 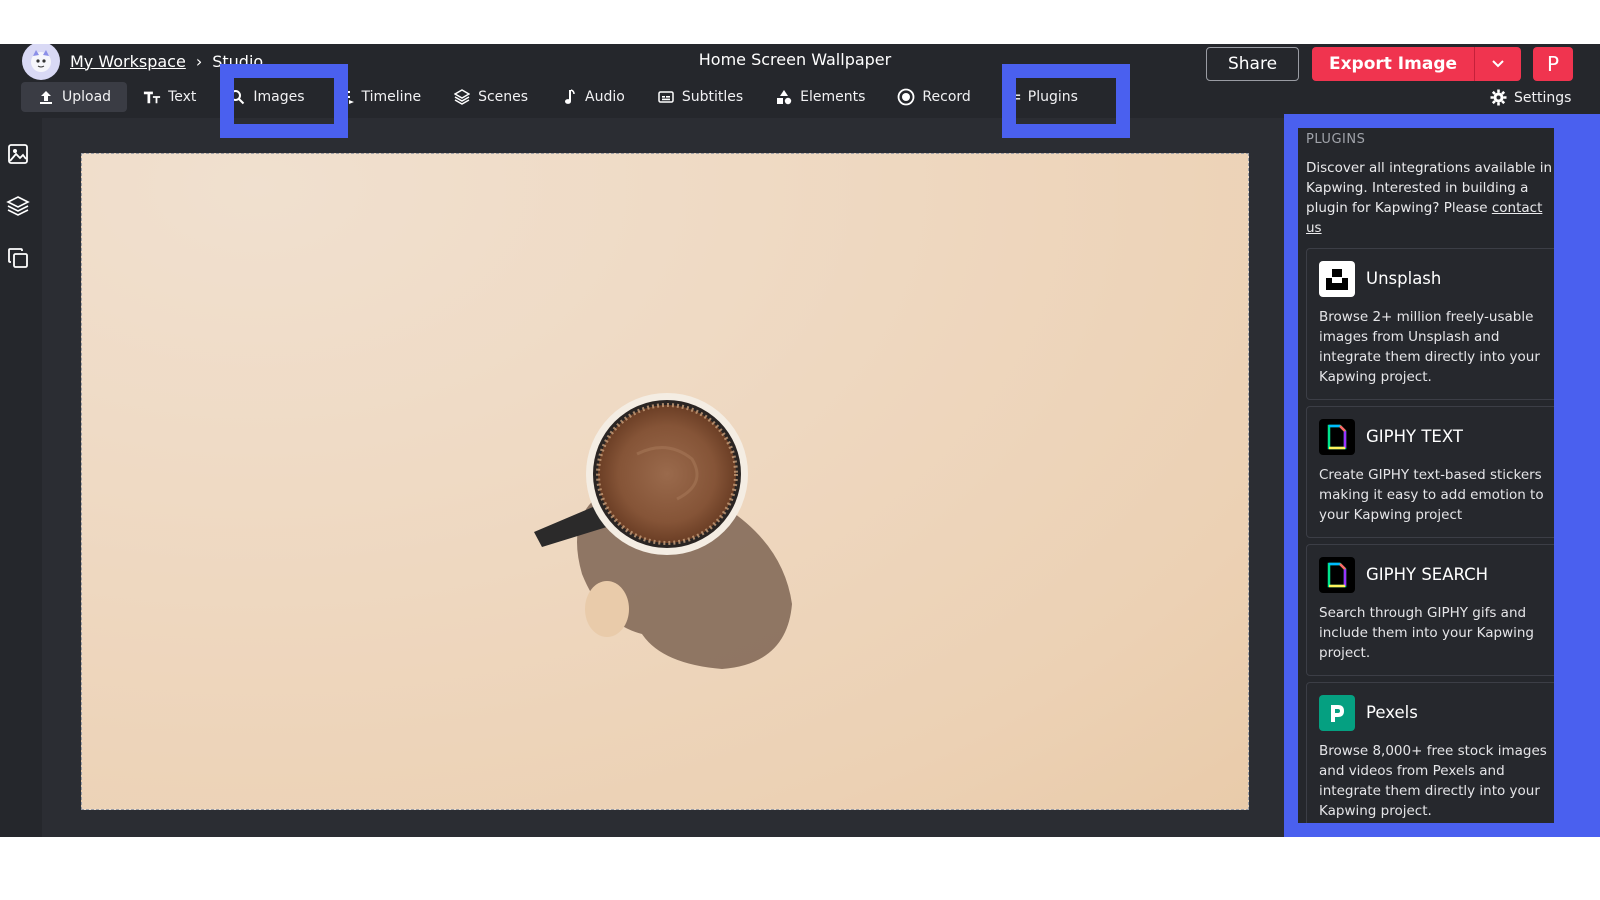 What do you see at coordinates (128, 61) in the screenshot?
I see `workspace-link: My Workspace` at bounding box center [128, 61].